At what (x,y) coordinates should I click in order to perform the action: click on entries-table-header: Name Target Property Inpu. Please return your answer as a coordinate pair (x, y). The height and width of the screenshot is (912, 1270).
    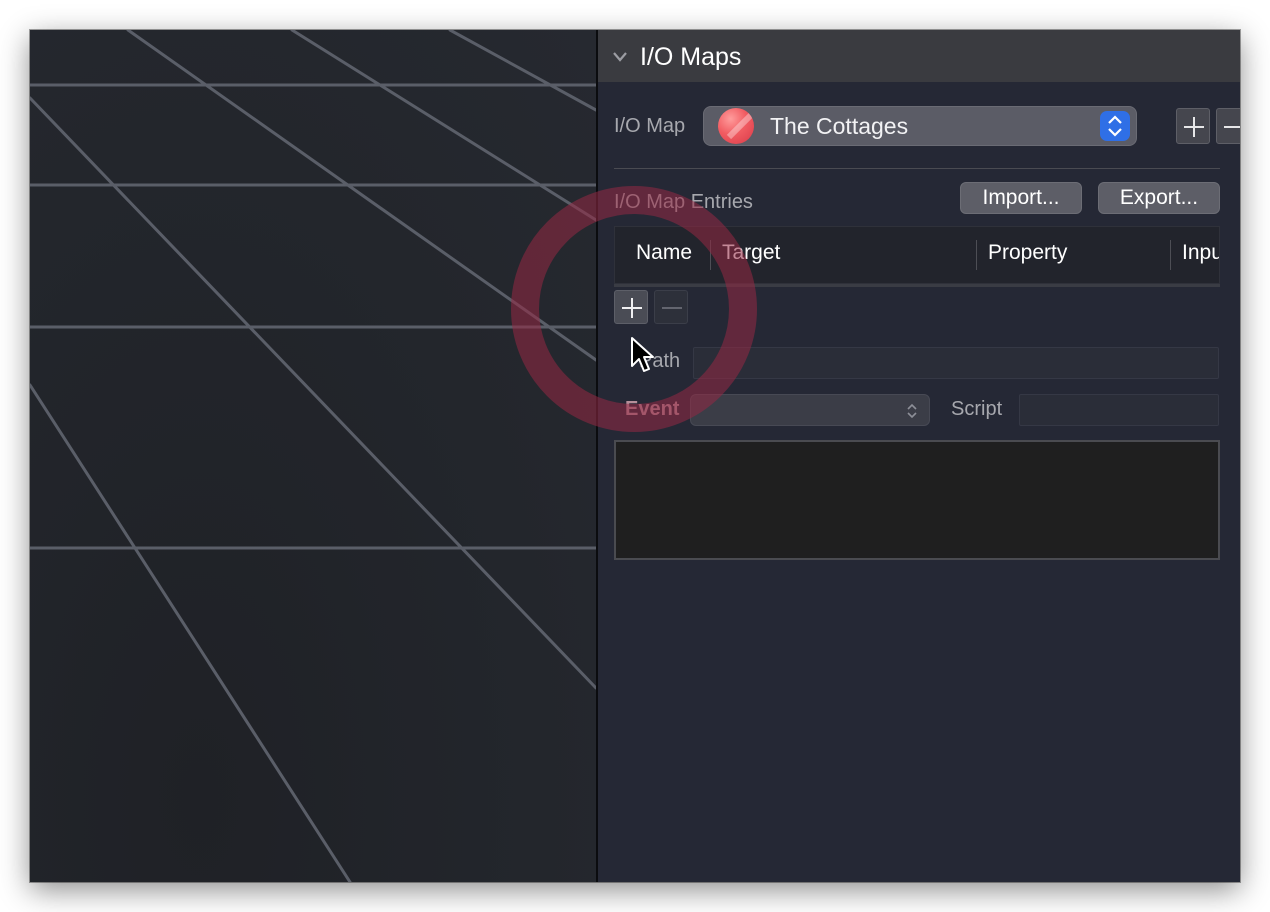
    Looking at the image, I should click on (917, 255).